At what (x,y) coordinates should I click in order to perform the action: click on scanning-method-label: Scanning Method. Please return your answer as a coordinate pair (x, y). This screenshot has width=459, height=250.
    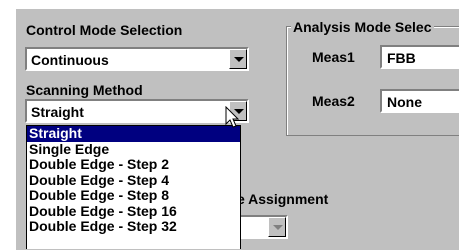
    Looking at the image, I should click on (84, 90).